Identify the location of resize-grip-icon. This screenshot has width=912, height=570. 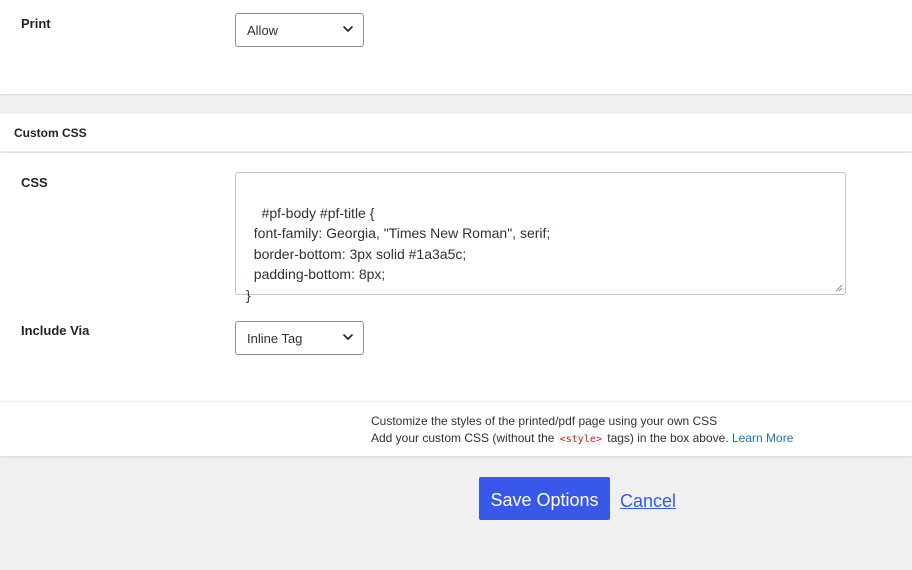
(839, 288).